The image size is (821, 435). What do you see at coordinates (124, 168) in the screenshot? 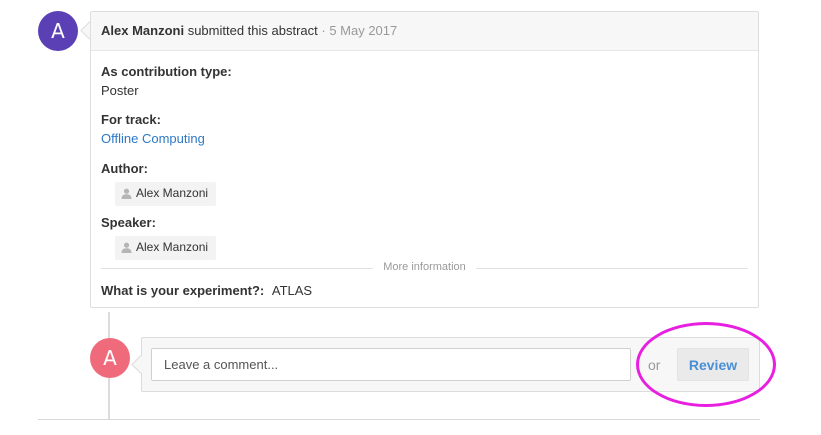
I see `author-label: Author:` at bounding box center [124, 168].